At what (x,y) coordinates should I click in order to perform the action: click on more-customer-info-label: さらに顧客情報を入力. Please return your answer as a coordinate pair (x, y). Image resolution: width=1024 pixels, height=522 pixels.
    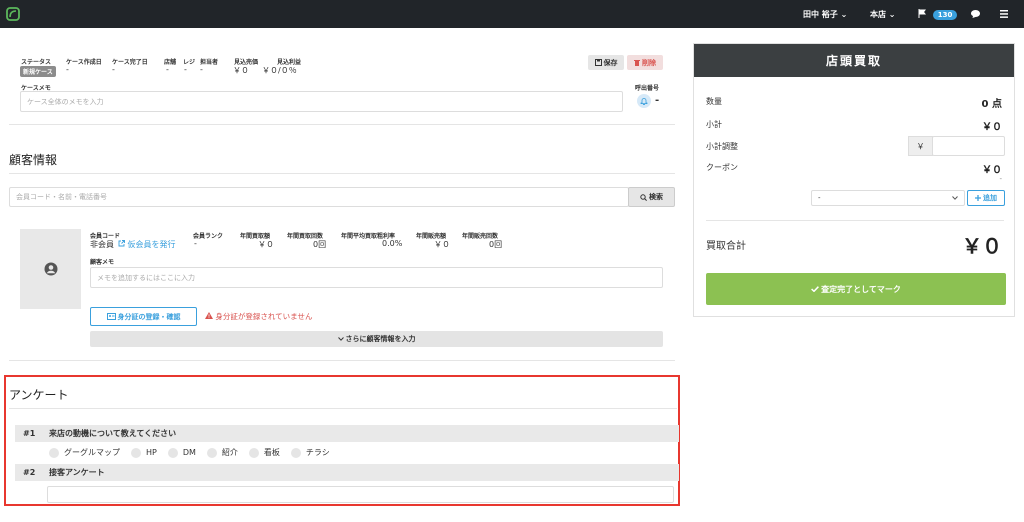
    Looking at the image, I should click on (380, 339).